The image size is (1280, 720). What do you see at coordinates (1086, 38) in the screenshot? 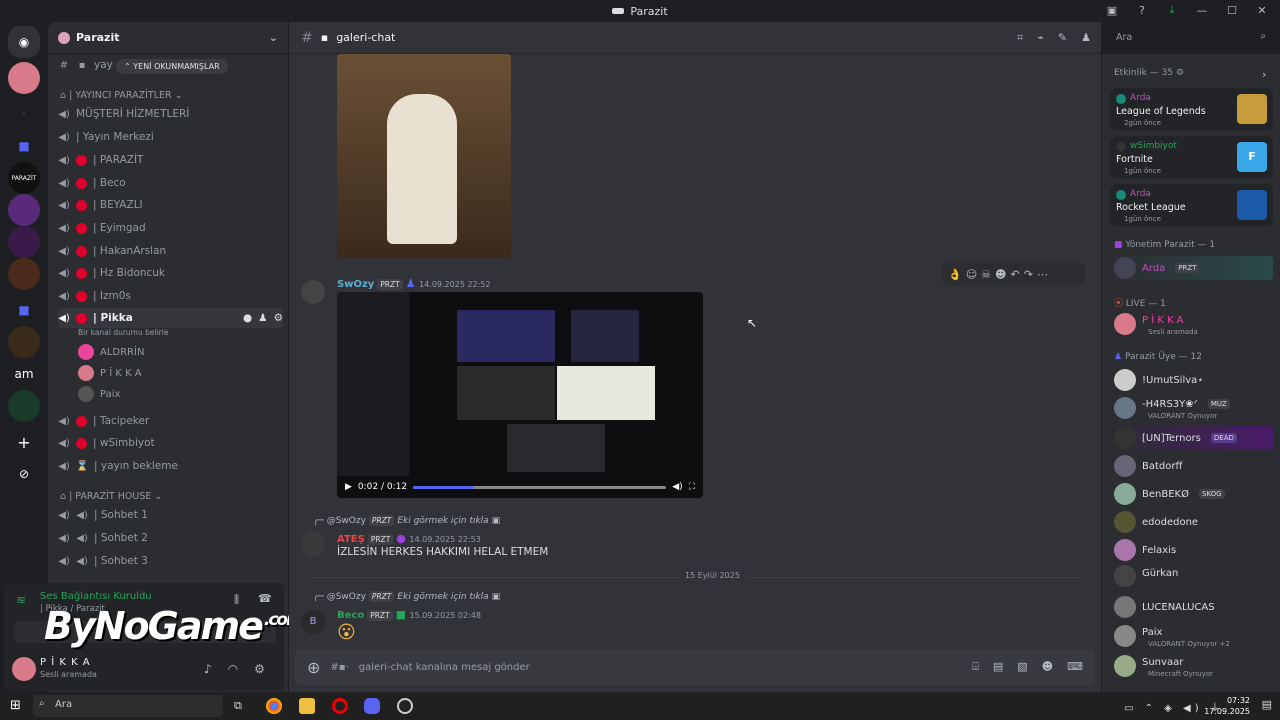
I see `members-icon: ♟` at bounding box center [1086, 38].